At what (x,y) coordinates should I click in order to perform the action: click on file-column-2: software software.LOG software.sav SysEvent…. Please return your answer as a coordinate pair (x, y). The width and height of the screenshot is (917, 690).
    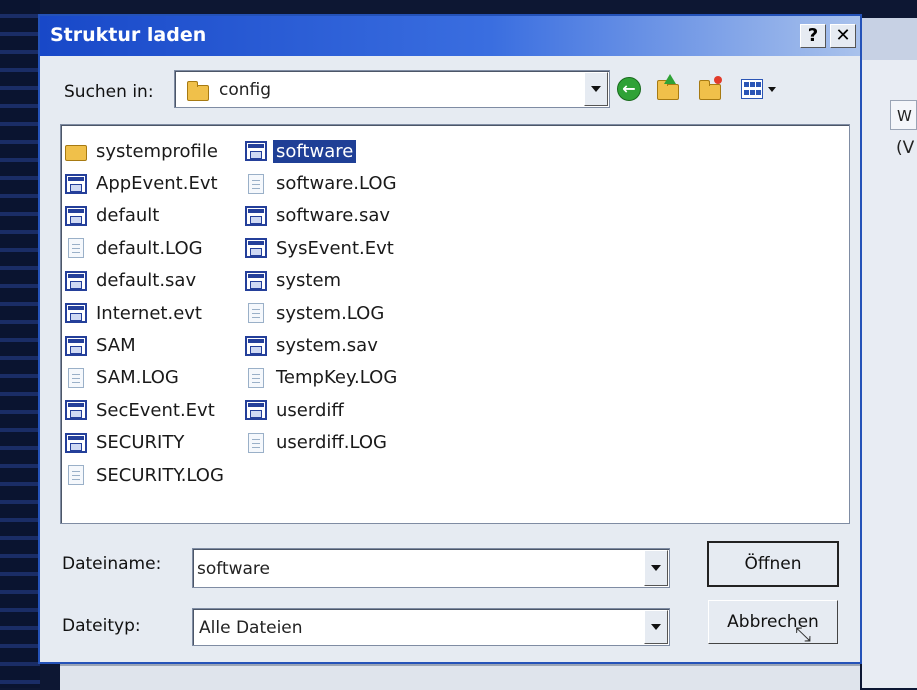
    Looking at the image, I should click on (322, 297).